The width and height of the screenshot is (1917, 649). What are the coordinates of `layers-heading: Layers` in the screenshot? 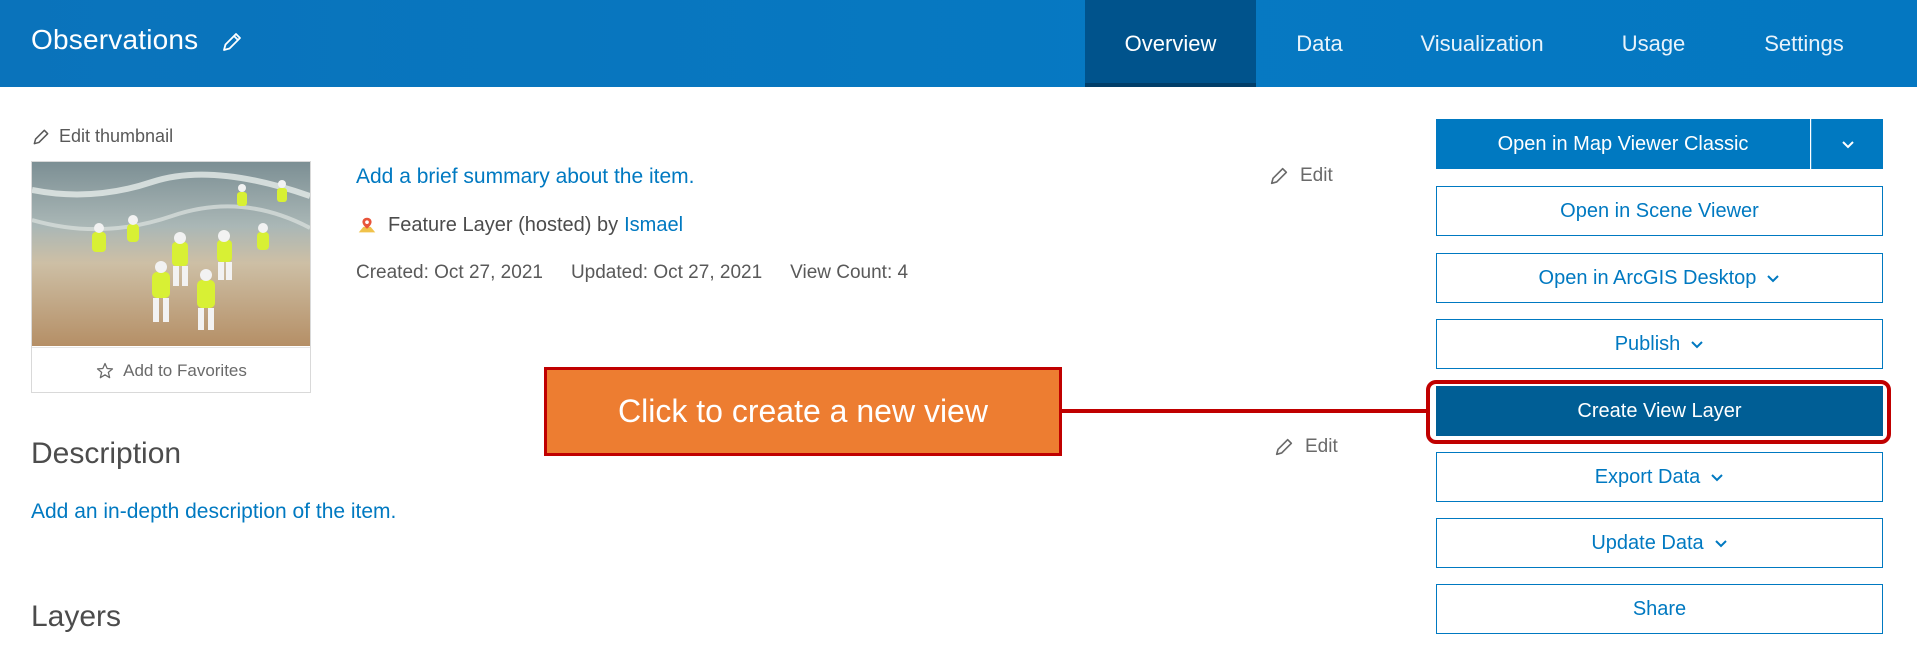 It's located at (76, 616).